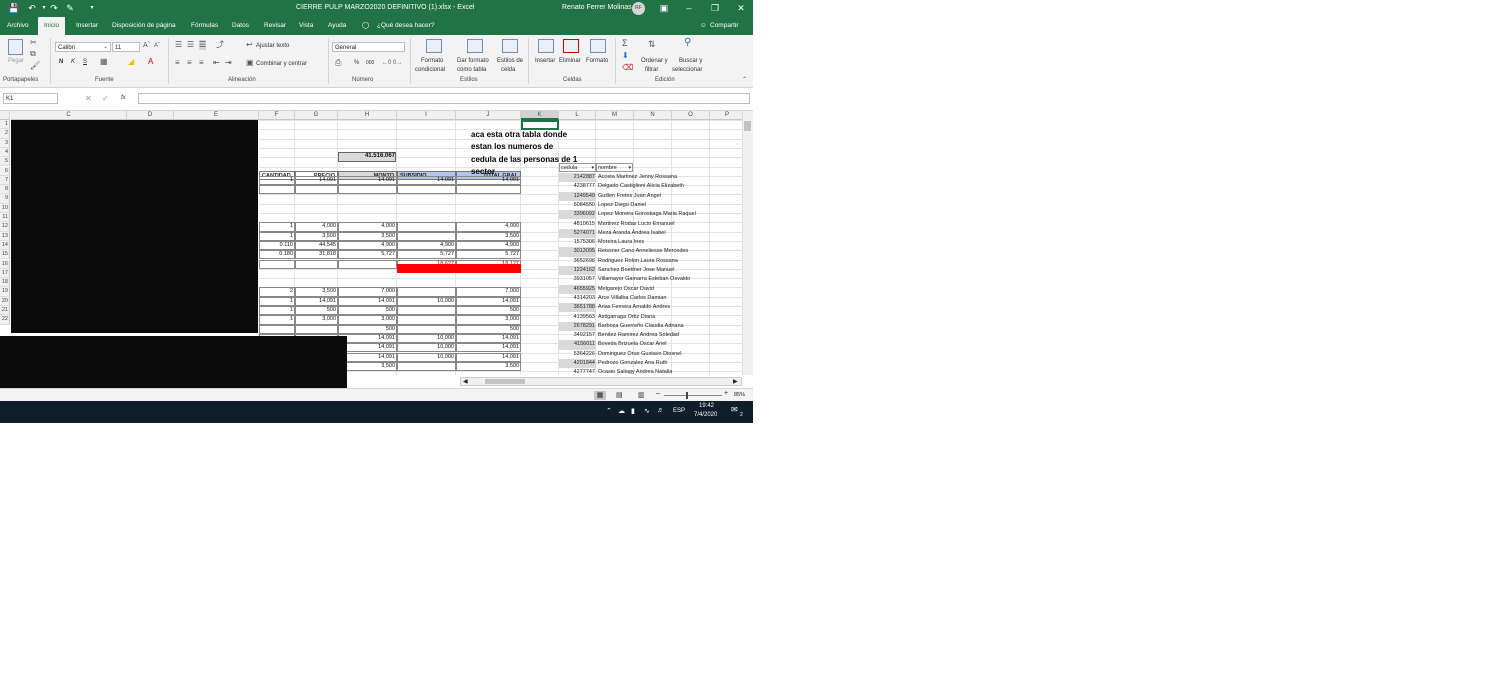 Image resolution: width=1500 pixels, height=687 pixels. I want to click on grow-font-icon: Aˆ, so click(146, 46).